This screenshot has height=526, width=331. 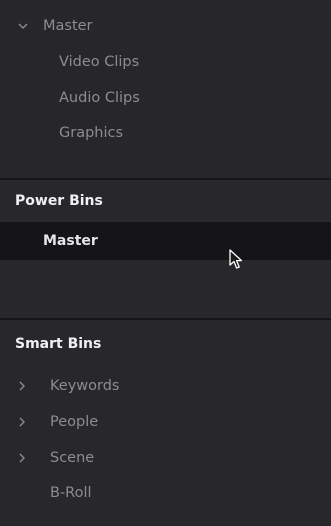 I want to click on power-bins-header: Power Bins, so click(x=165, y=201).